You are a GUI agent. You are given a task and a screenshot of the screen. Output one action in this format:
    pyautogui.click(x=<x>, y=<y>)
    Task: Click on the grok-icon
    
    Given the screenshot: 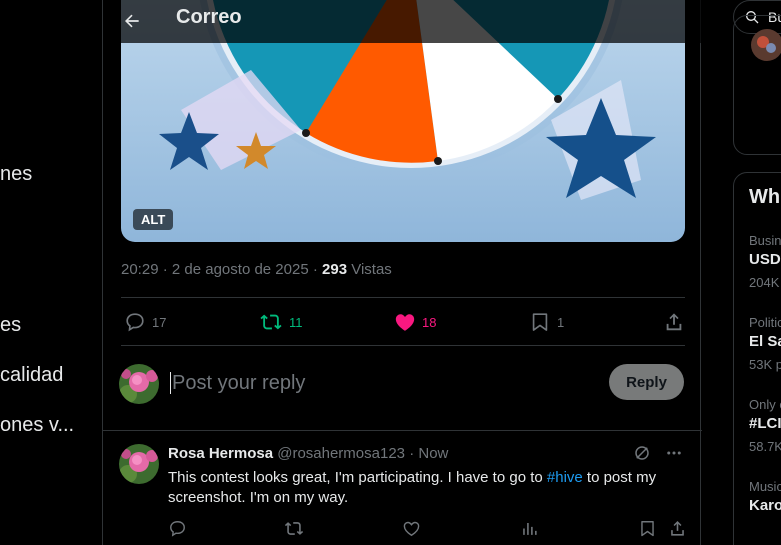 What is the action you would take?
    pyautogui.click(x=642, y=453)
    